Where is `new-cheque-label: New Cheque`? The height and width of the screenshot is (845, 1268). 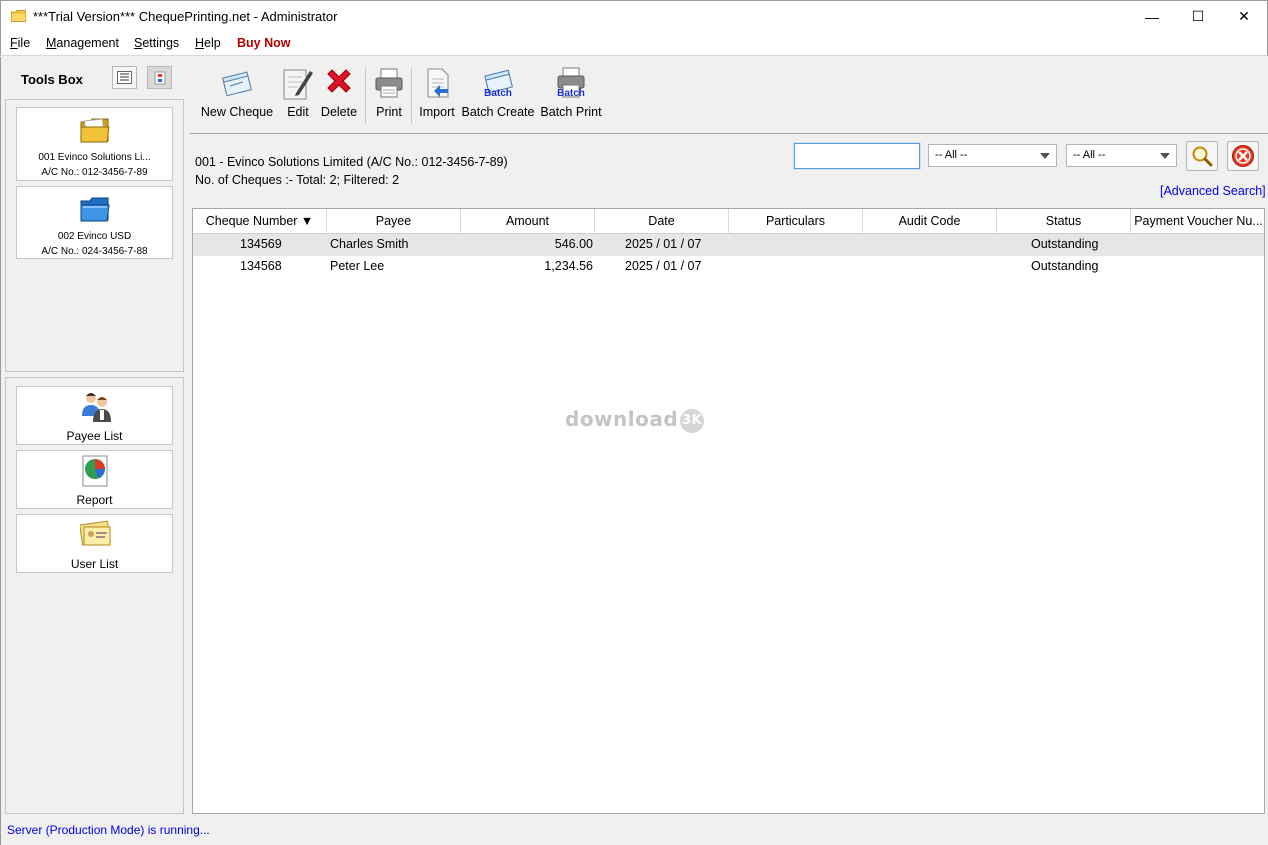 new-cheque-label: New Cheque is located at coordinates (237, 112).